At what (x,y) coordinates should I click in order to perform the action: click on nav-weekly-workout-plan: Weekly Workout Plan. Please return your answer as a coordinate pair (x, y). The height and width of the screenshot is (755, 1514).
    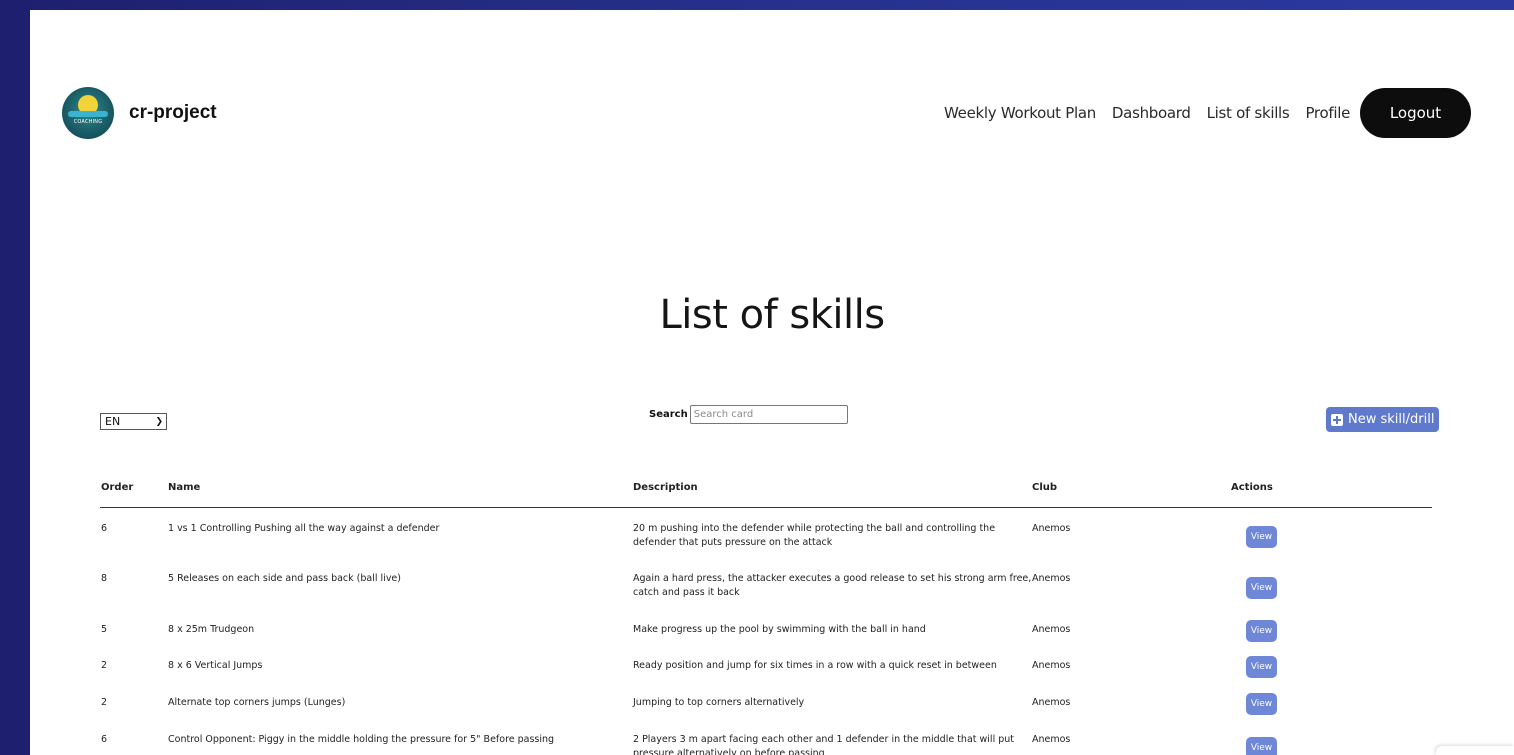
    Looking at the image, I should click on (1020, 113).